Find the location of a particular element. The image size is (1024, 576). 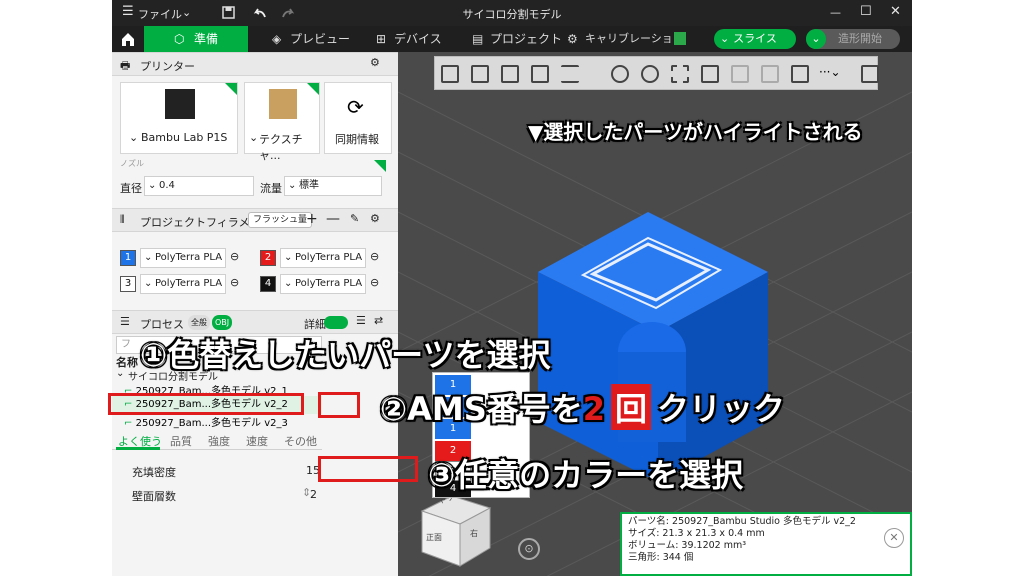

cube-icon: ⬡ is located at coordinates (179, 39).